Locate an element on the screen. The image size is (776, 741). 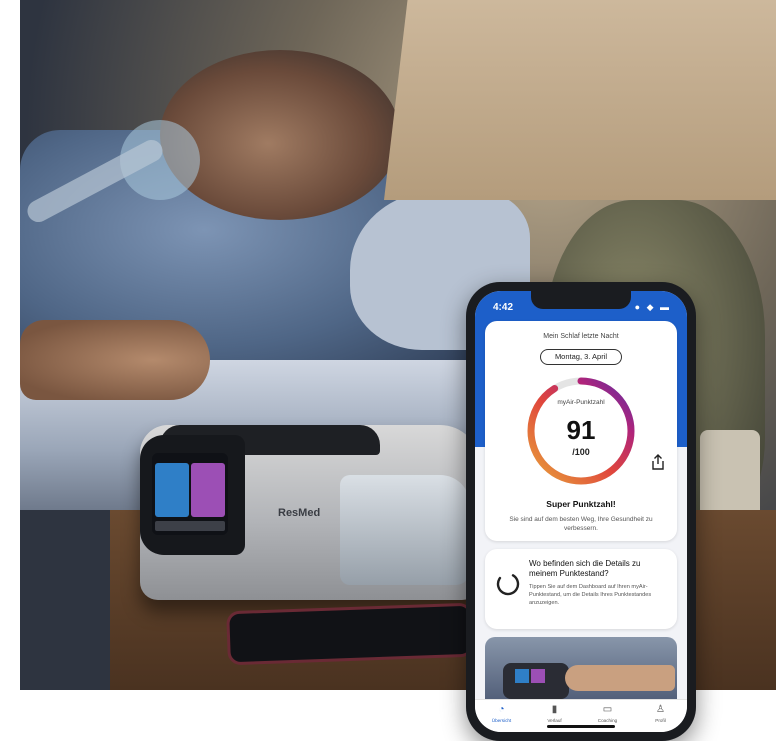
score-value: 91 is located at coordinates (581, 430).